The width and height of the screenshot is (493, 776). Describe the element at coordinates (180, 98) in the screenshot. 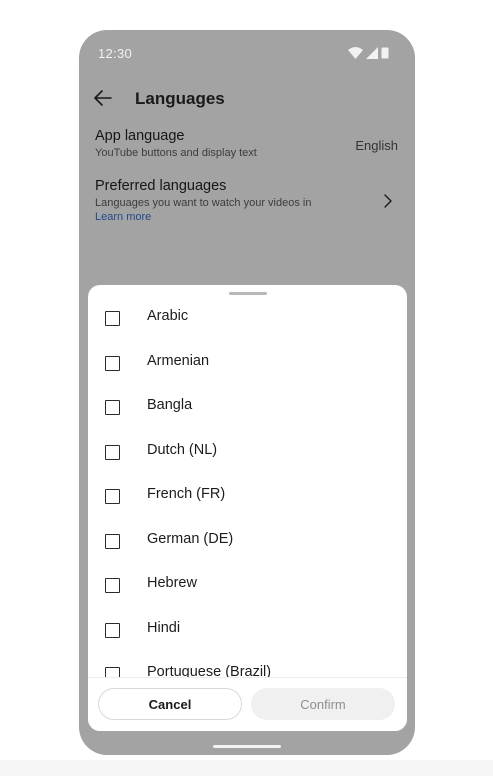

I see `page-title: Languages` at that location.